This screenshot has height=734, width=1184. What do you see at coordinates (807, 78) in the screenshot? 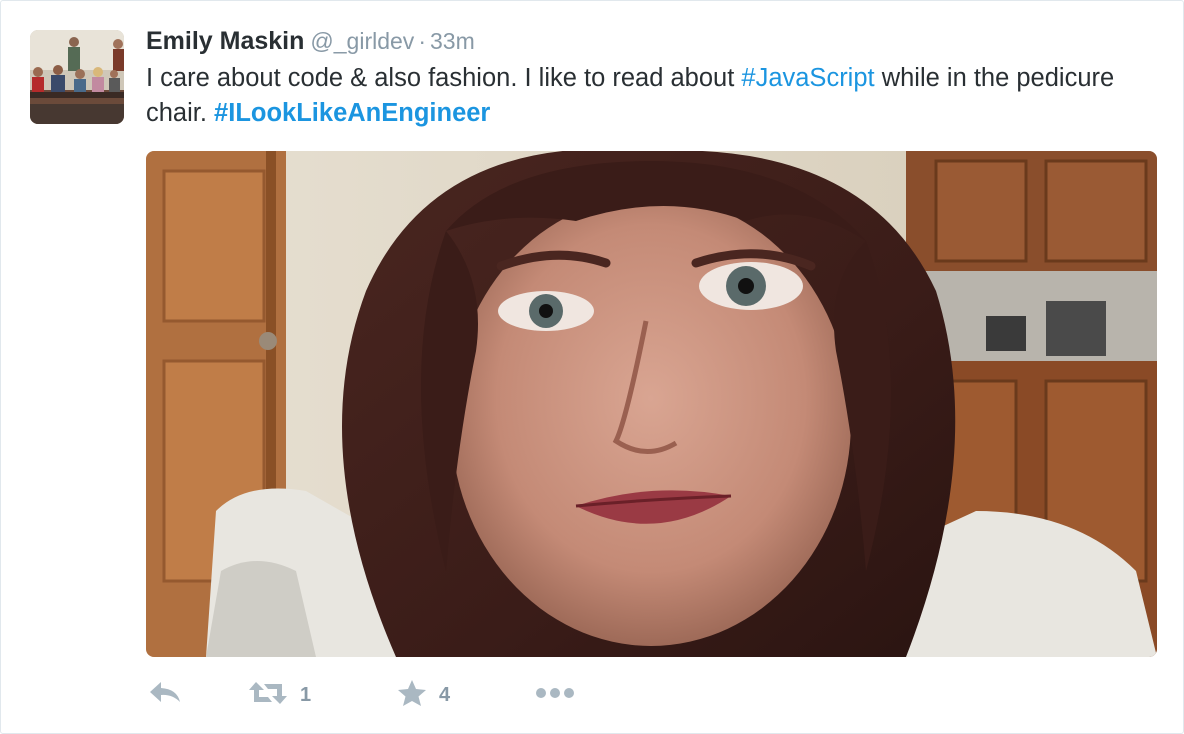
I see `hashtag-javascript-link: #JavaScript` at bounding box center [807, 78].